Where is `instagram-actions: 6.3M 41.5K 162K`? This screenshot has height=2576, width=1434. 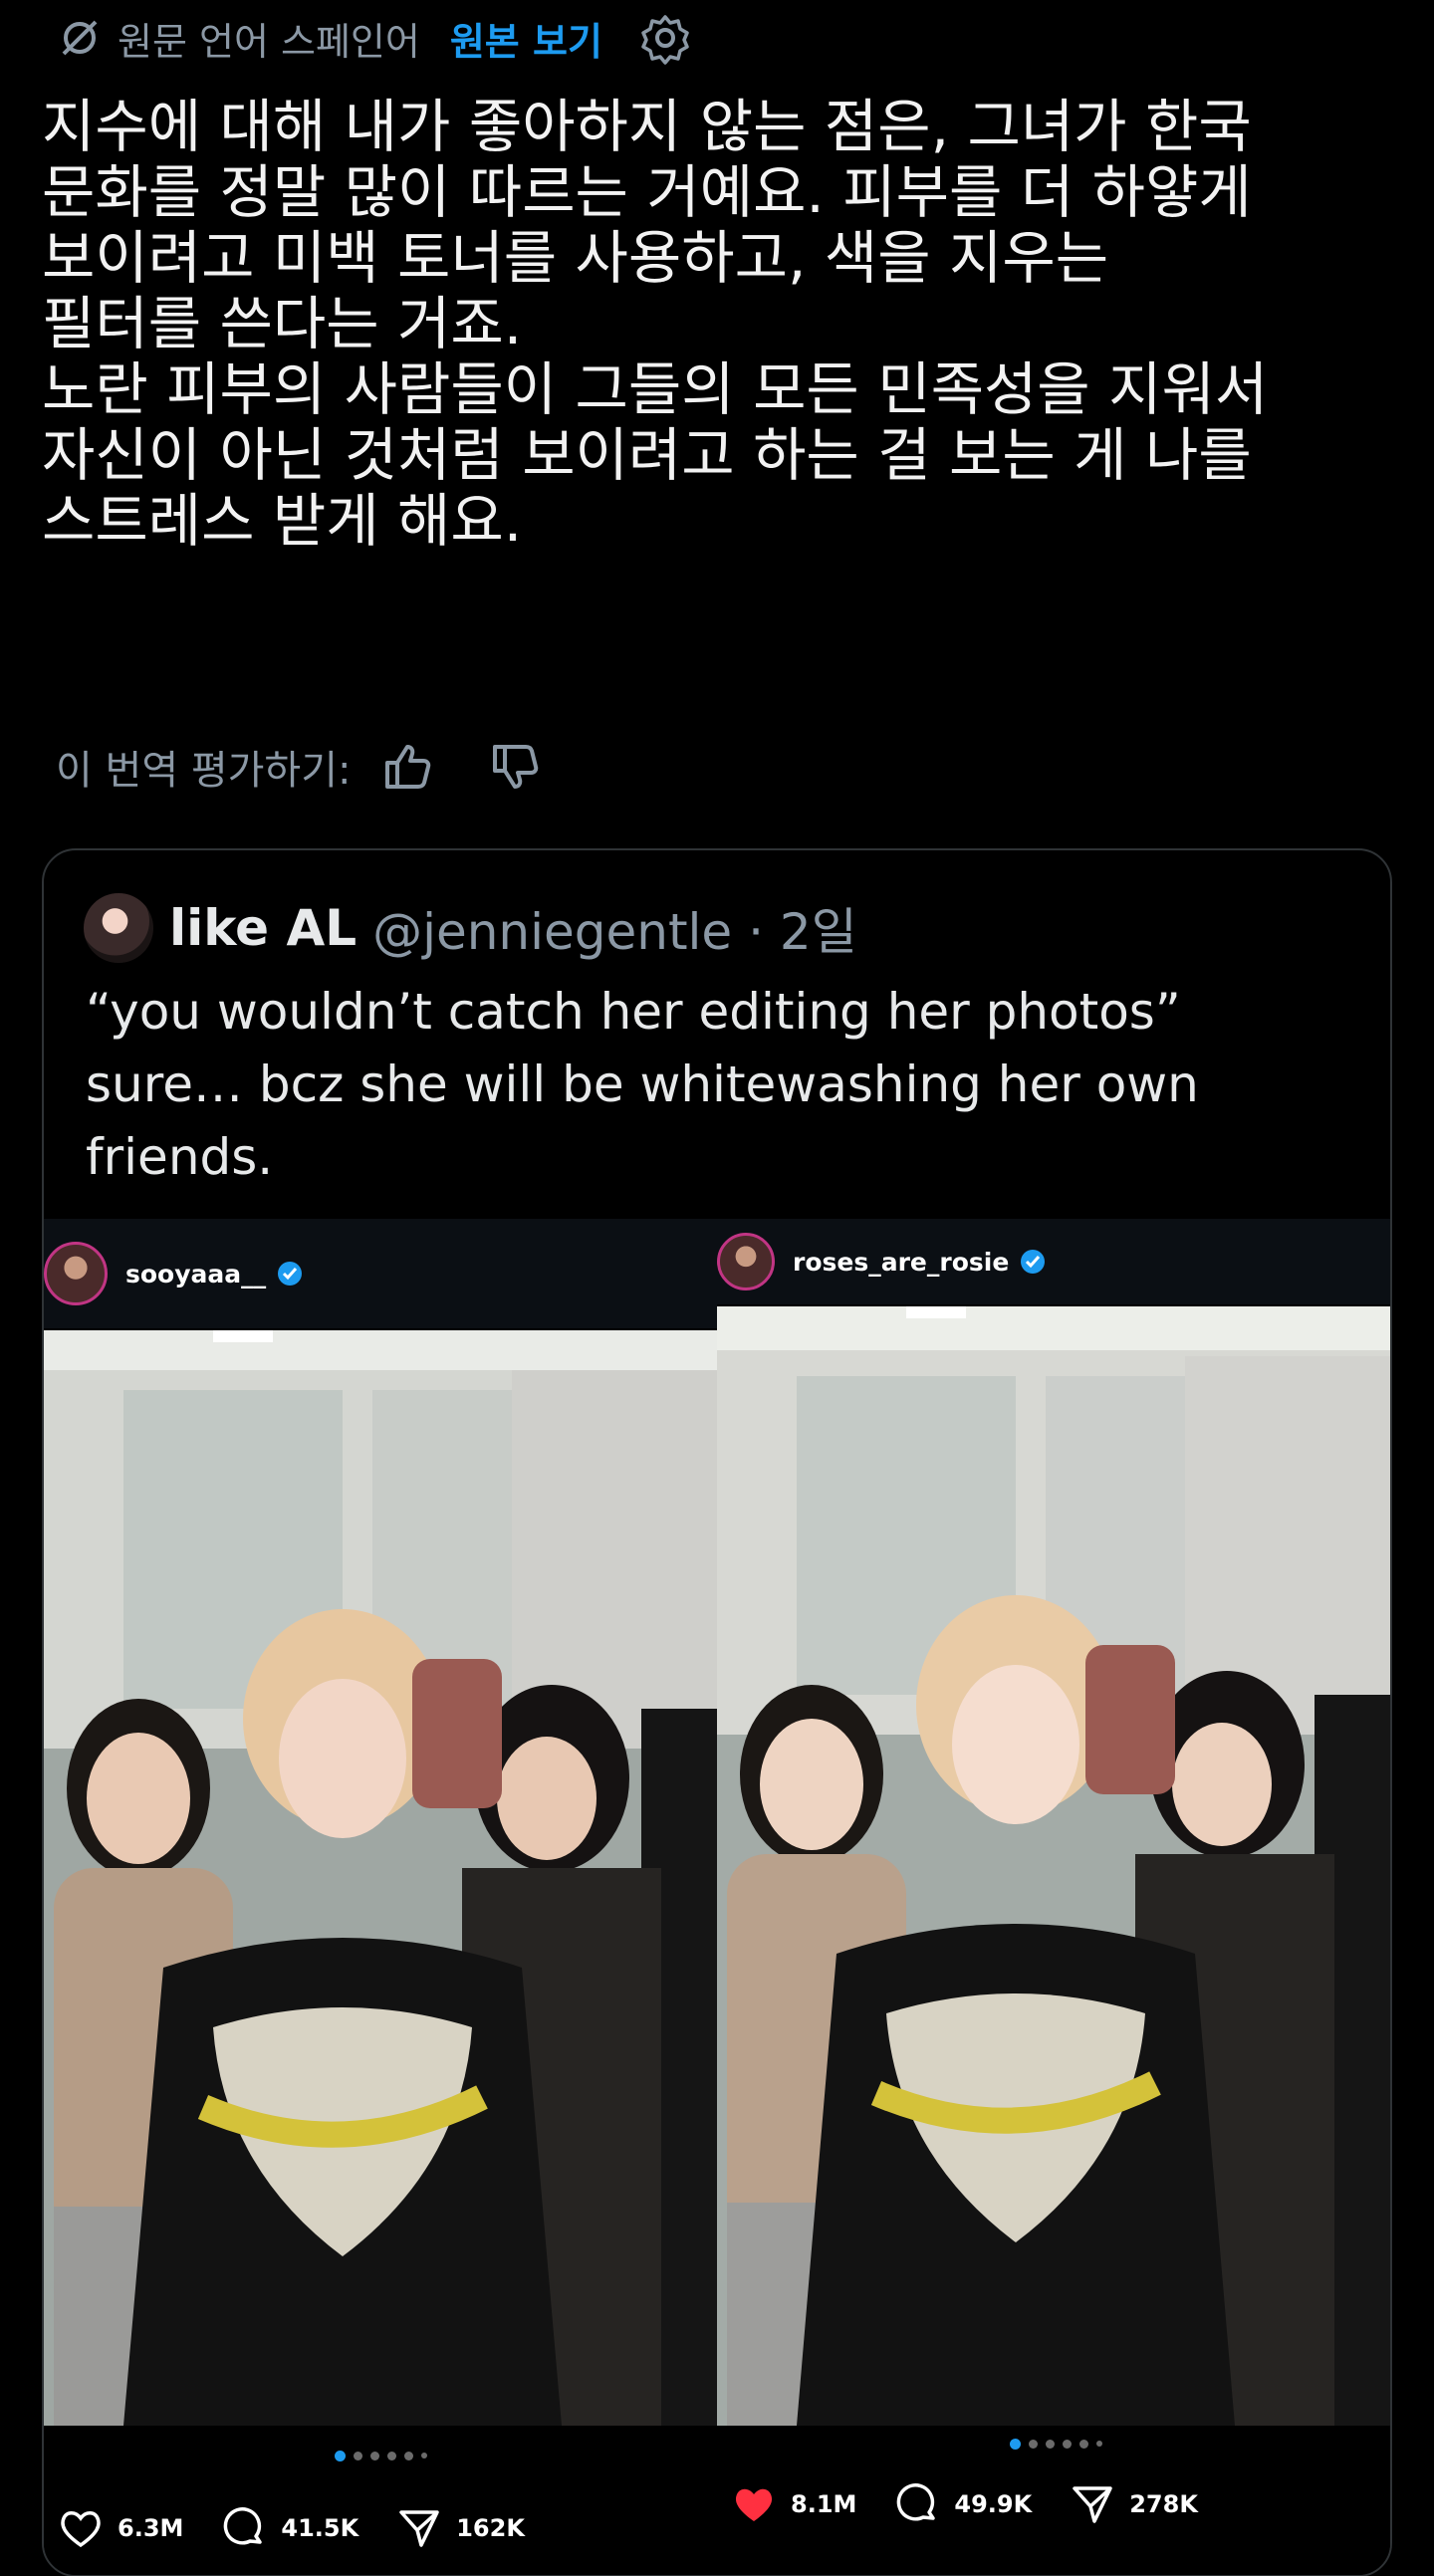 instagram-actions: 6.3M 41.5K 162K is located at coordinates (303, 2528).